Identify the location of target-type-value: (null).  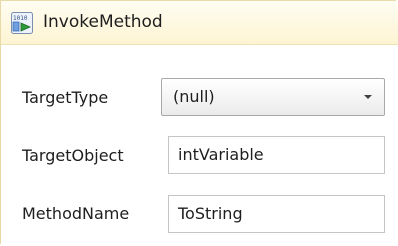
(194, 96).